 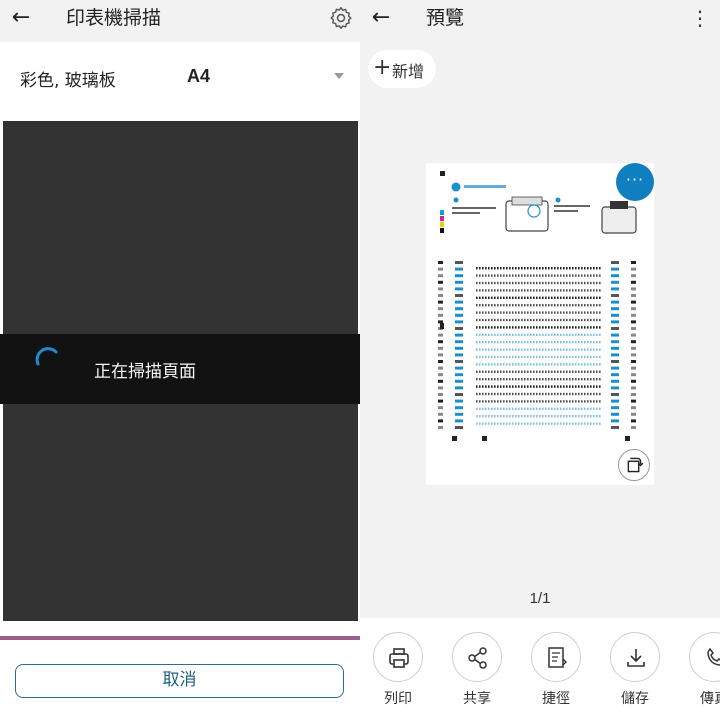 What do you see at coordinates (339, 76) in the screenshot?
I see `dropdown-triangle-icon` at bounding box center [339, 76].